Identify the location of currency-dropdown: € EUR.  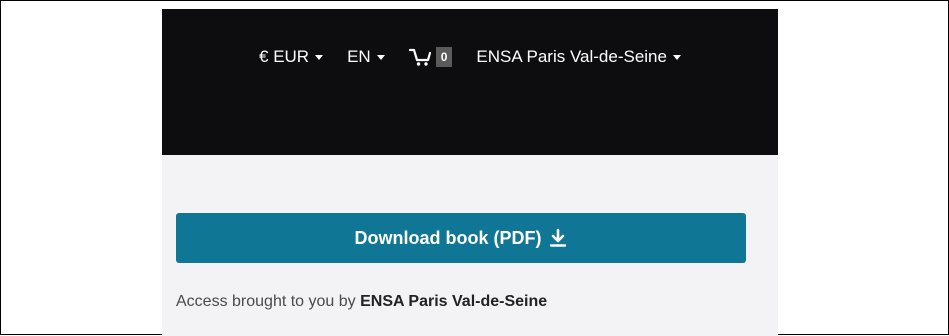
(291, 57).